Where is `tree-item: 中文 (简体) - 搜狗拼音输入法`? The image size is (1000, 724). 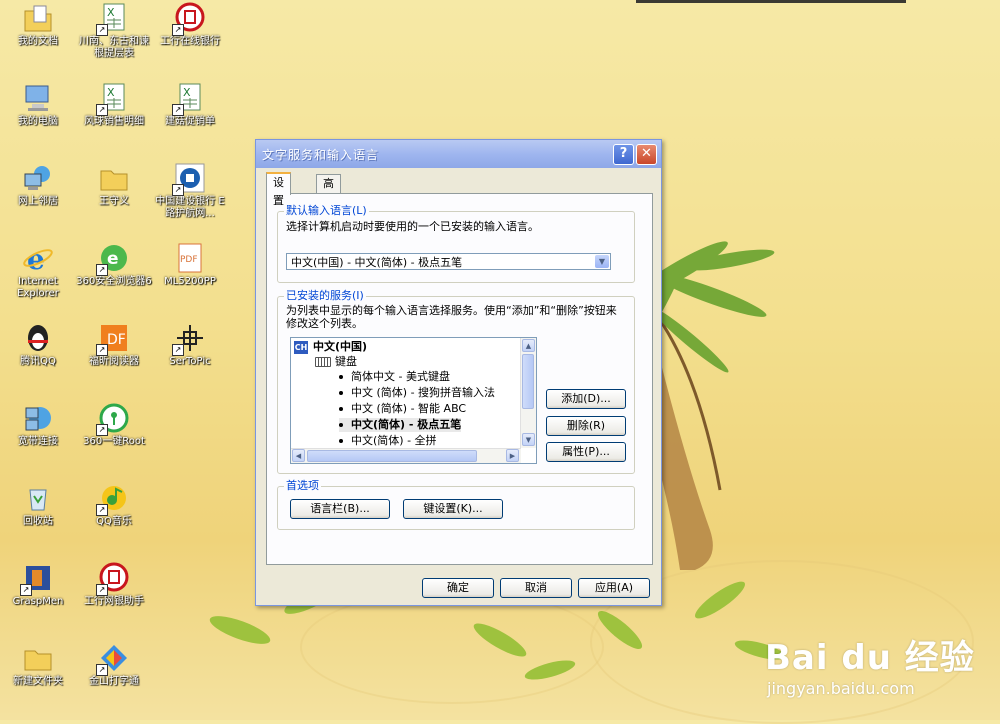
tree-item: 中文 (简体) - 搜狗拼音输入法 is located at coordinates (417, 393).